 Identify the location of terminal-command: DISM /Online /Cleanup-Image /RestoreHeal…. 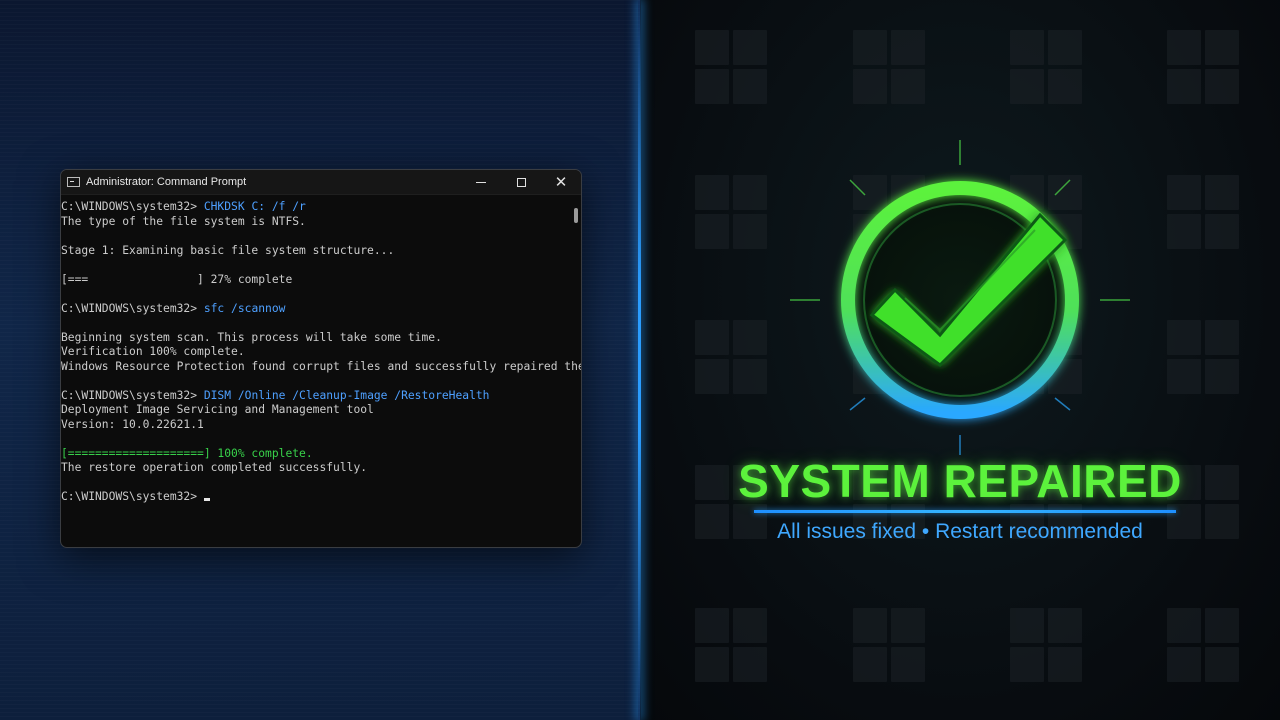
(343, 395).